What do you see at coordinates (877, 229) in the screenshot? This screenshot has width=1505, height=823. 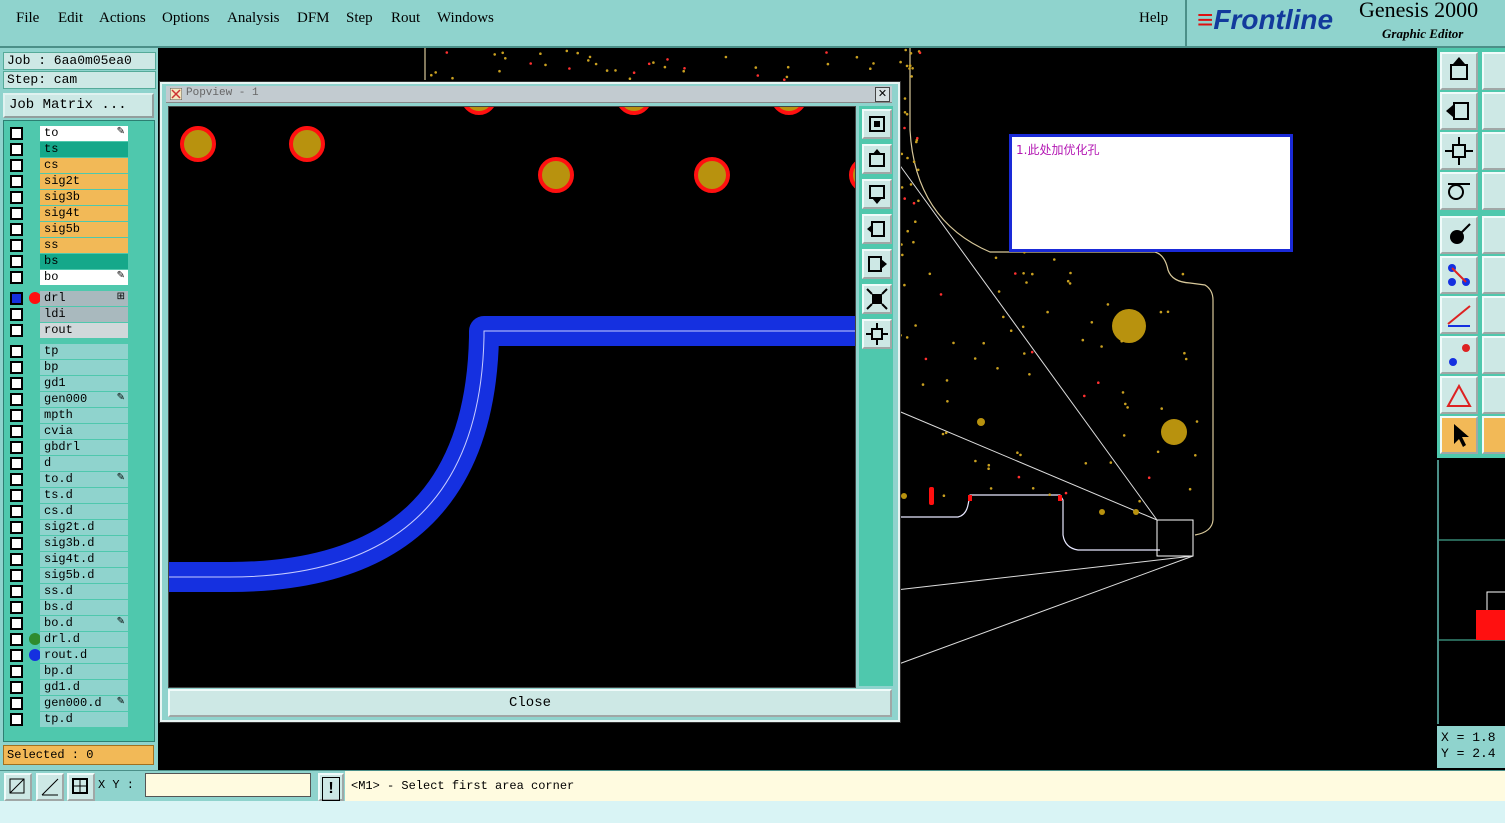 I see `pan-left-button` at bounding box center [877, 229].